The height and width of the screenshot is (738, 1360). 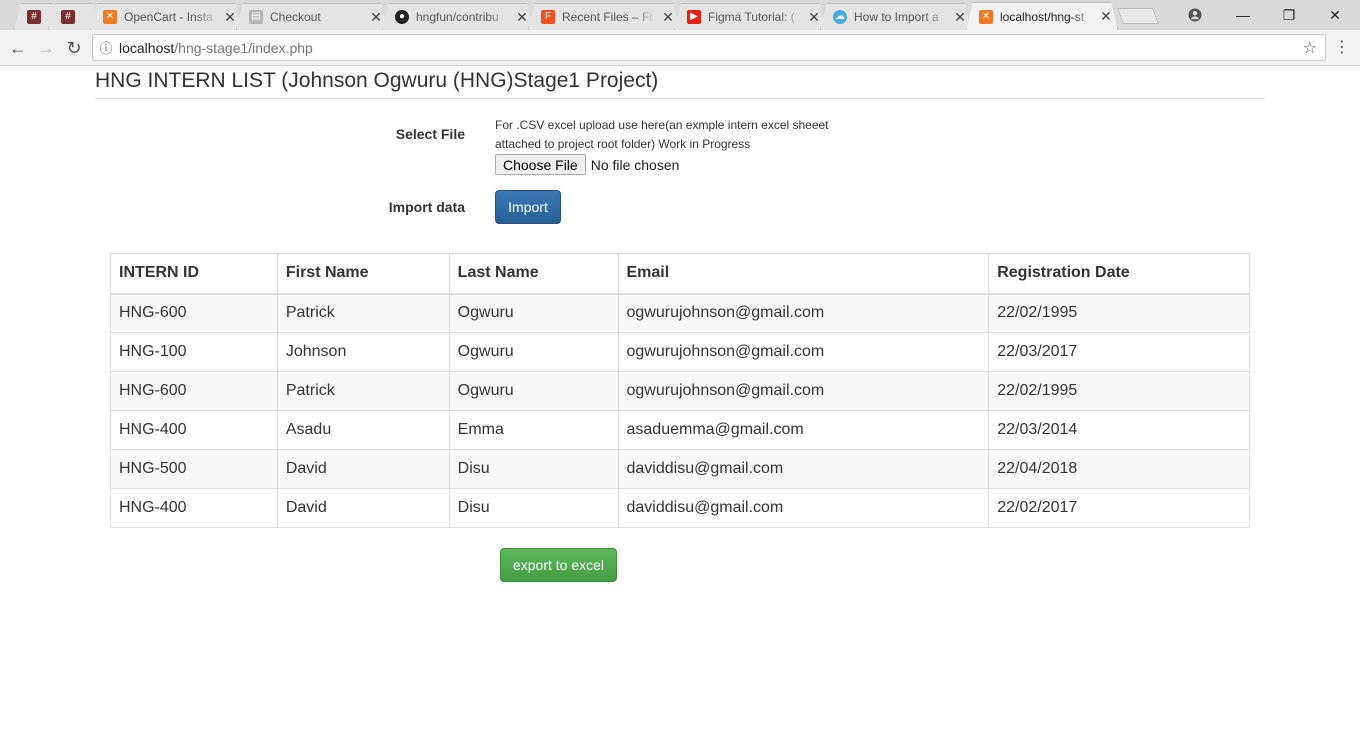 What do you see at coordinates (528, 207) in the screenshot?
I see `import-button: Import` at bounding box center [528, 207].